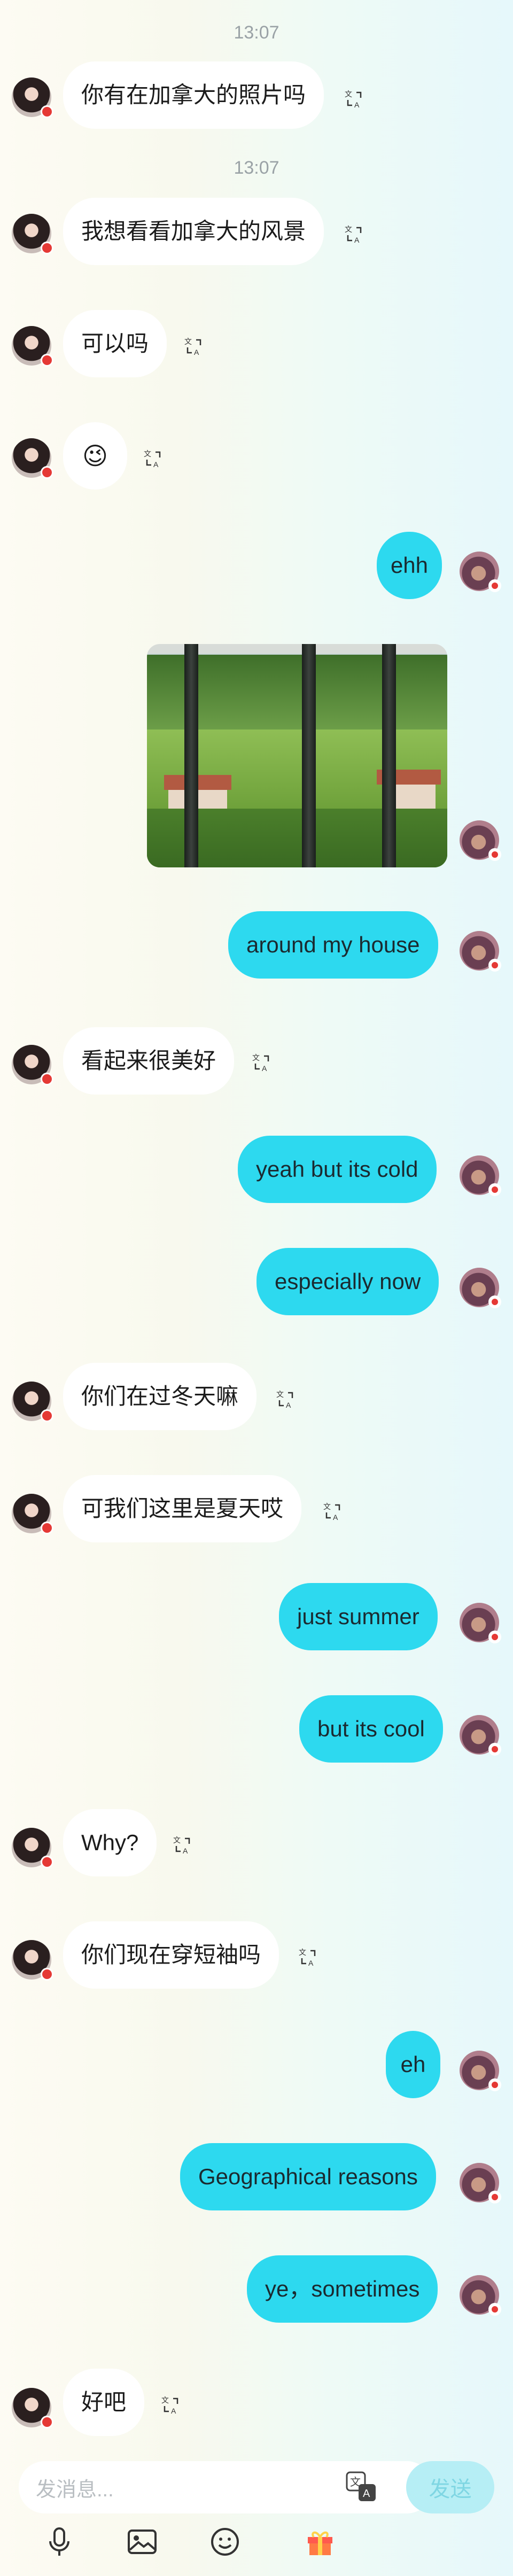 The image size is (513, 2576). I want to click on message-bubble: especially now, so click(347, 1281).